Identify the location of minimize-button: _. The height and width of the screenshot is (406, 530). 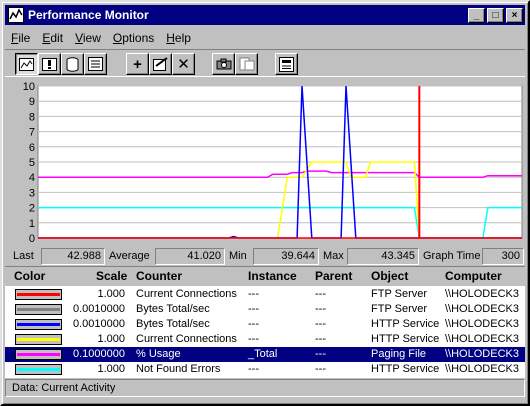
(476, 15).